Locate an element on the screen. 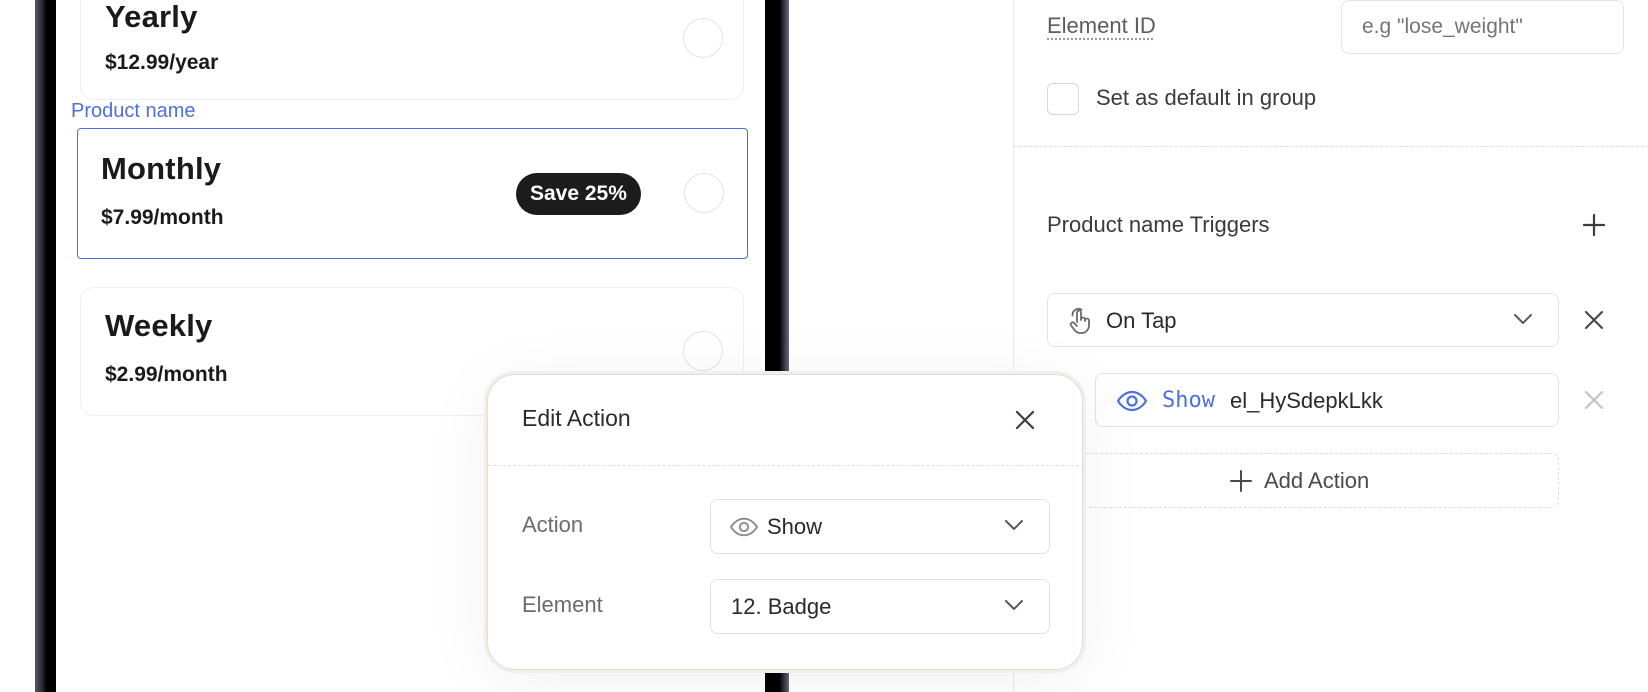 Image resolution: width=1648 pixels, height=692 pixels. action-row: Show el_HySdepkLkk is located at coordinates (1327, 400).